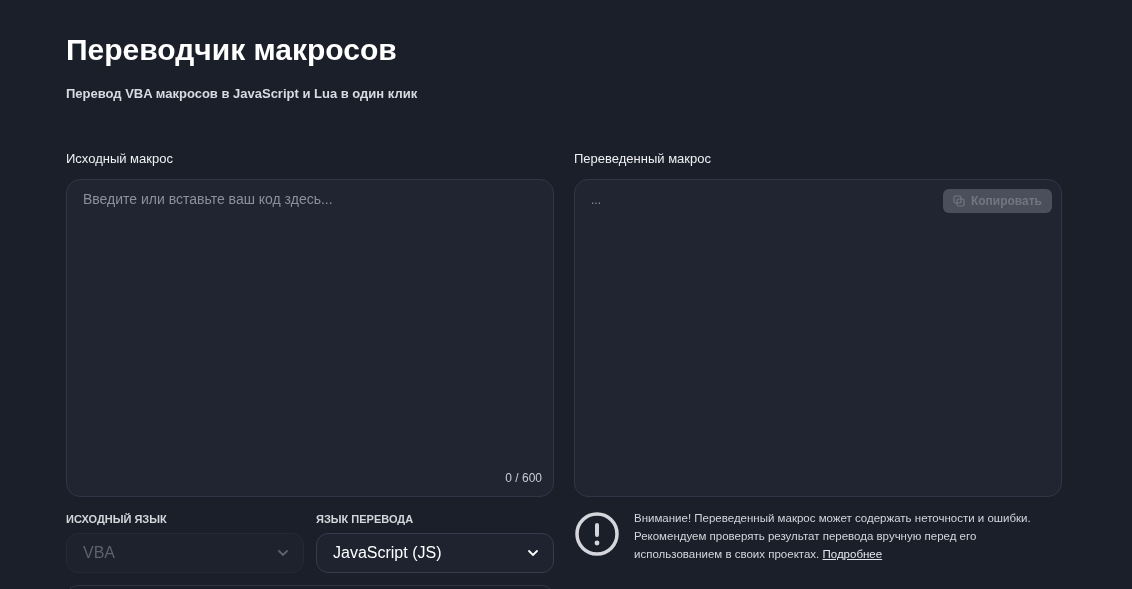  What do you see at coordinates (852, 554) in the screenshot?
I see `more-link: Подробнее` at bounding box center [852, 554].